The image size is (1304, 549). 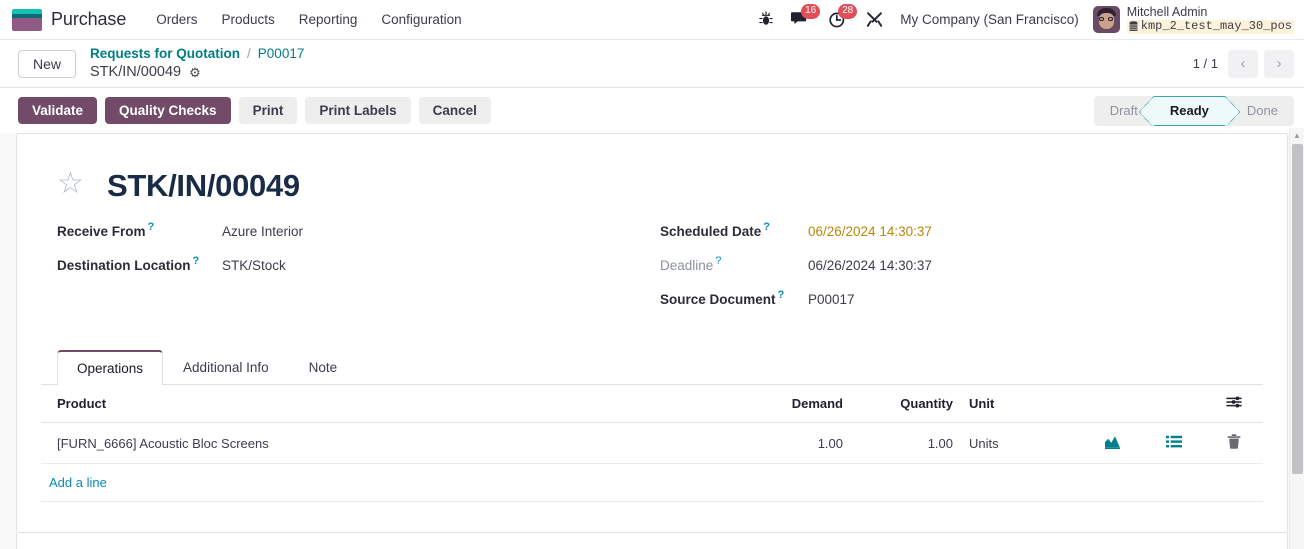 I want to click on main-menu: Orders Products Reporting Configuration, so click(x=308, y=19).